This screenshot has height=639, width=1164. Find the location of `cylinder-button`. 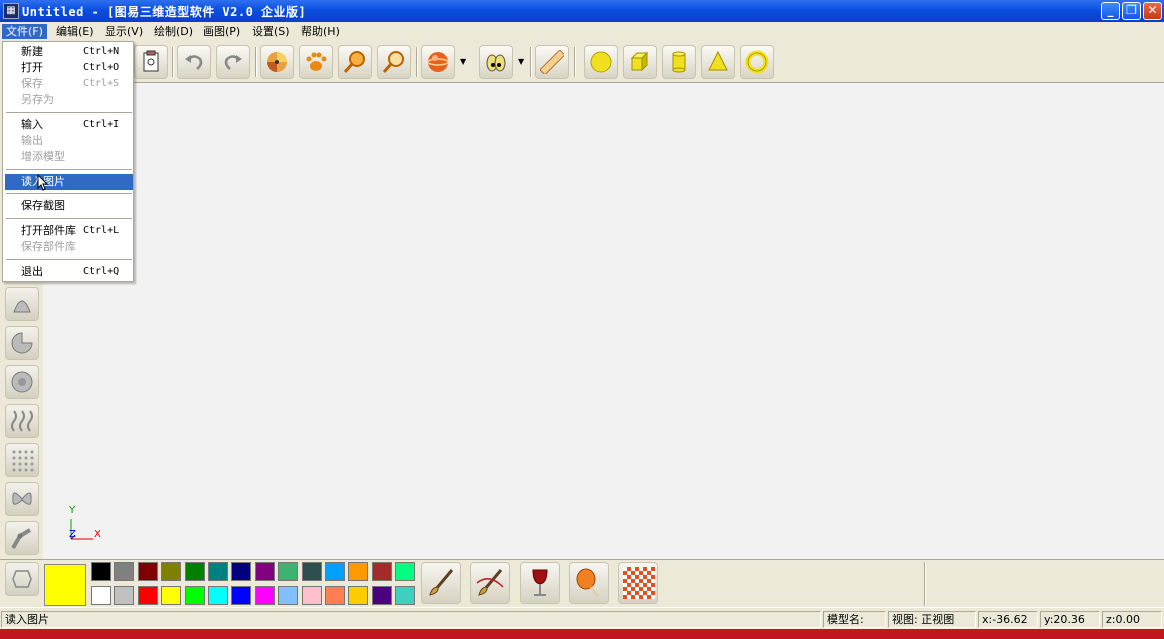

cylinder-button is located at coordinates (679, 62).